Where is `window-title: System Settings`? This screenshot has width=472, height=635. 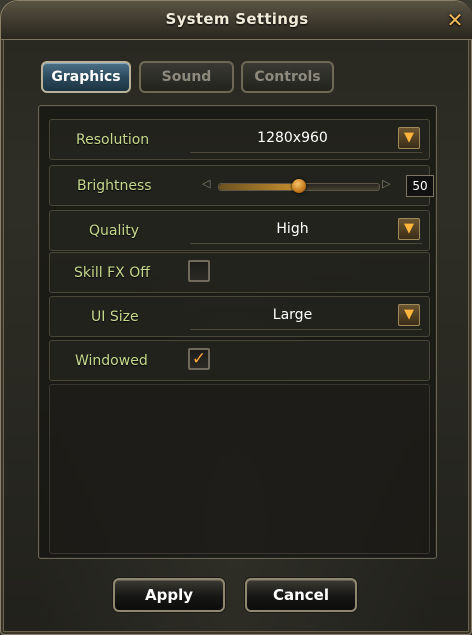
window-title: System Settings is located at coordinates (237, 19).